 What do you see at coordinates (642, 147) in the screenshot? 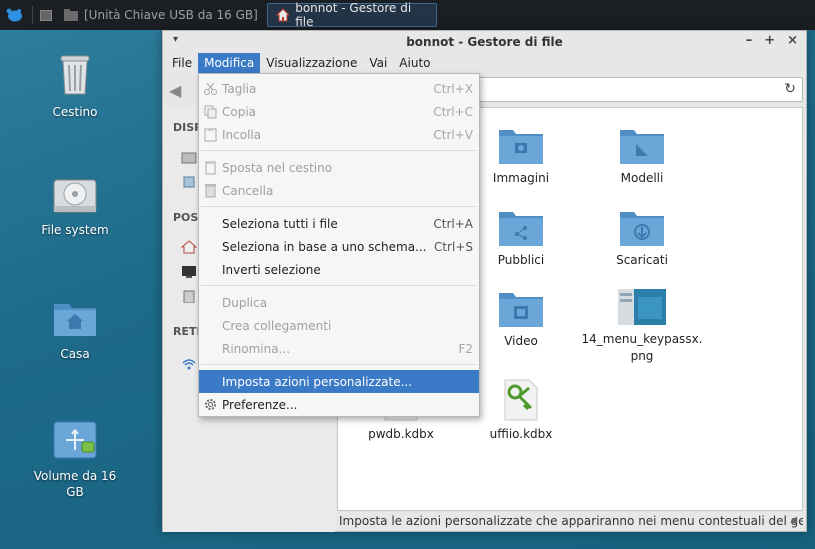
I see `folder-templates-icon` at bounding box center [642, 147].